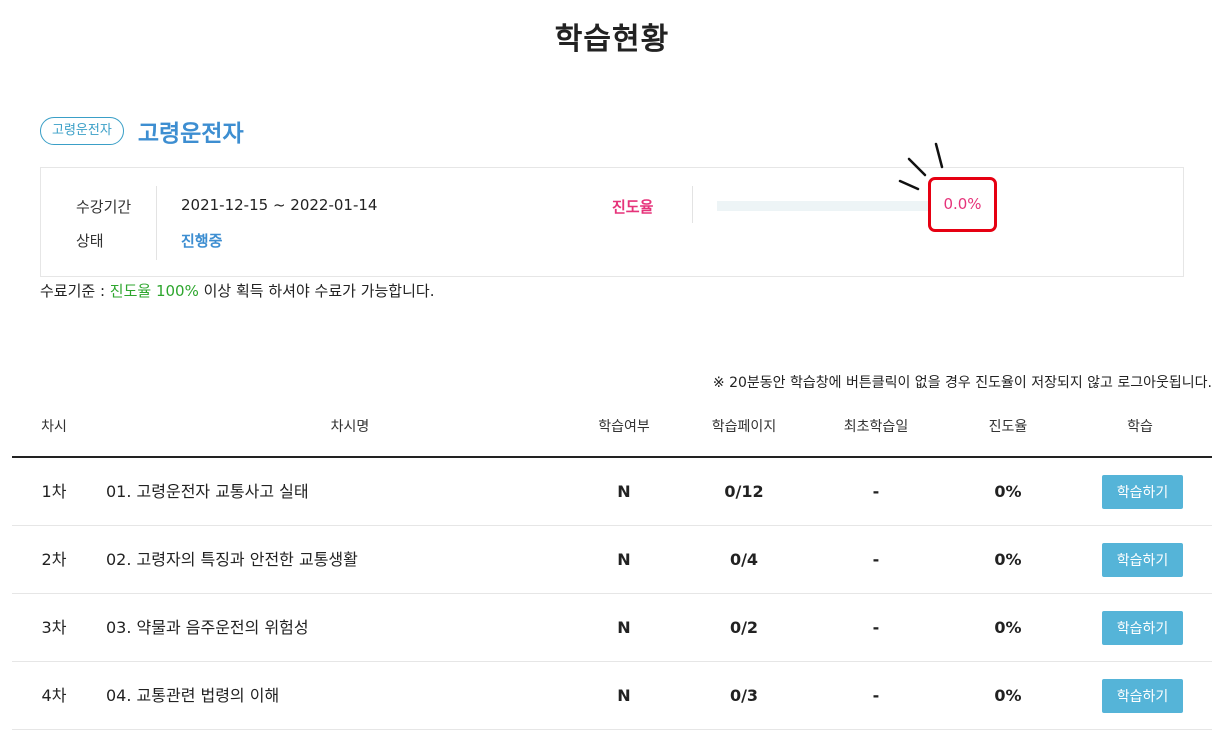  I want to click on session-name: 03. 약물과 음주운전의 위험성, so click(207, 627).